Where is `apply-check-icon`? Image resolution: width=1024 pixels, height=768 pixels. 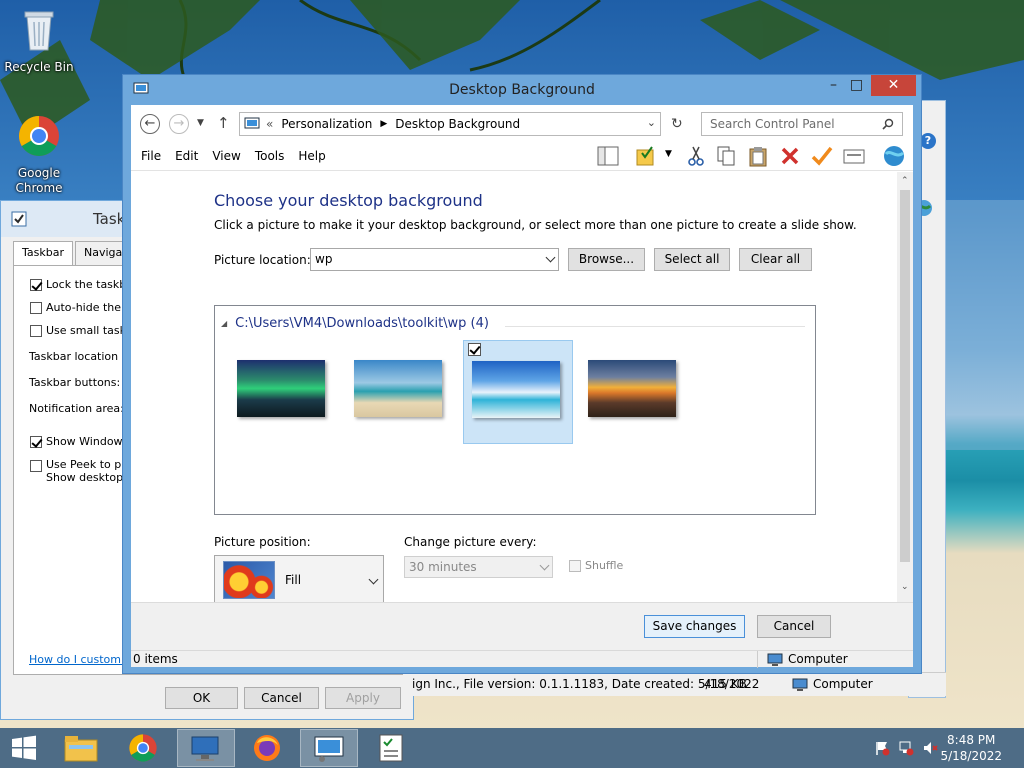
apply-check-icon is located at coordinates (822, 156).